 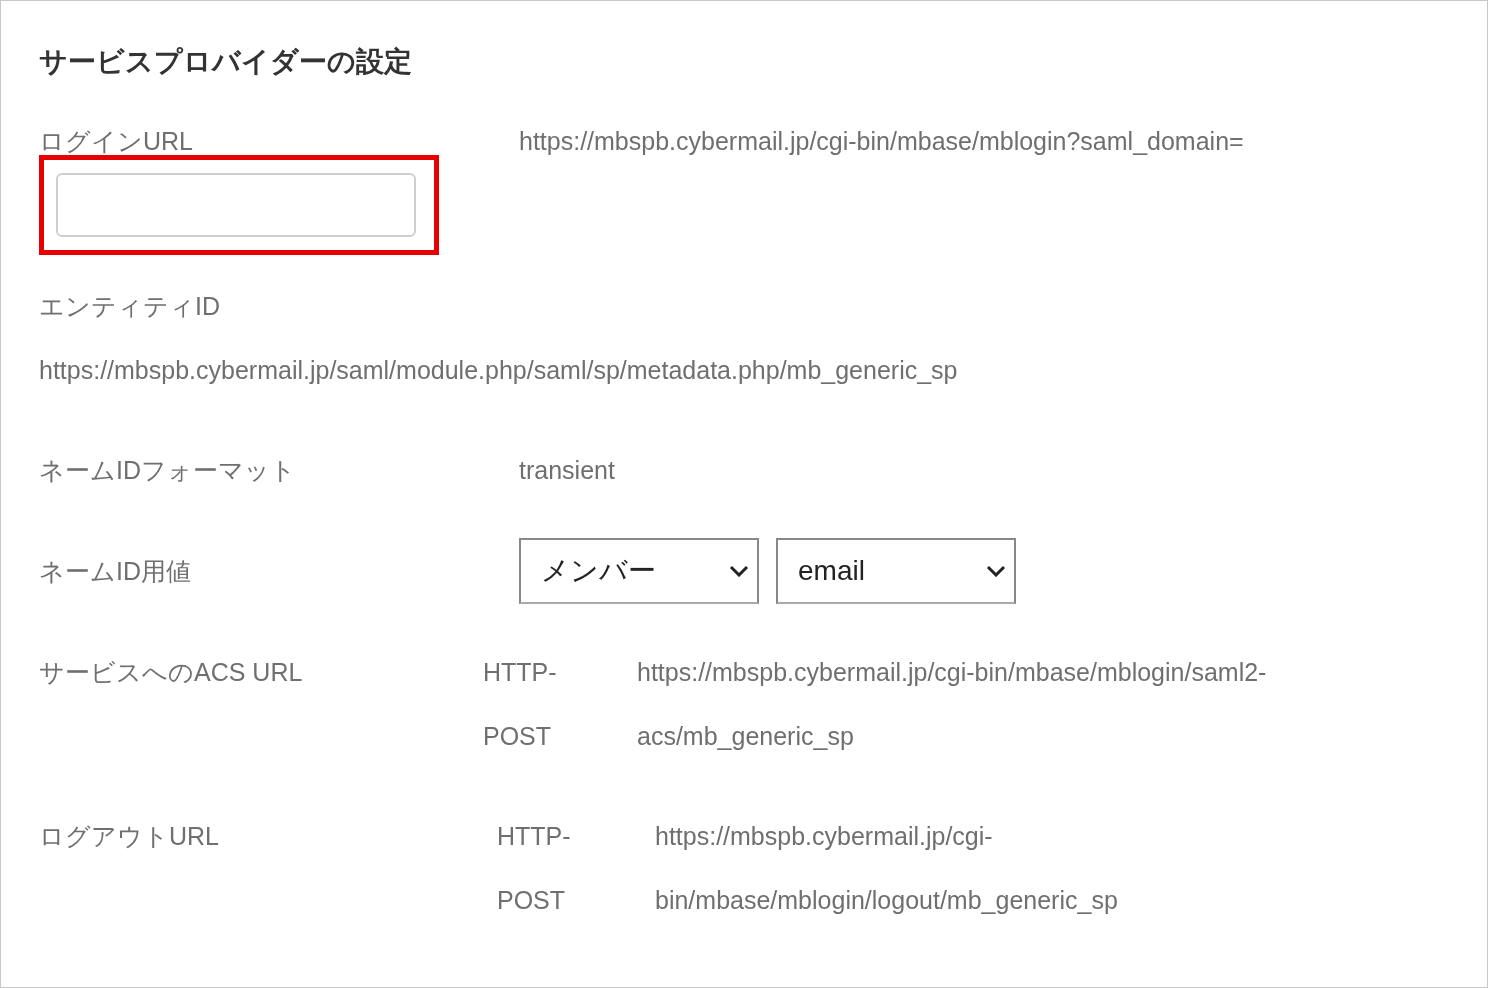 What do you see at coordinates (896, 571) in the screenshot?
I see `dropdown: email` at bounding box center [896, 571].